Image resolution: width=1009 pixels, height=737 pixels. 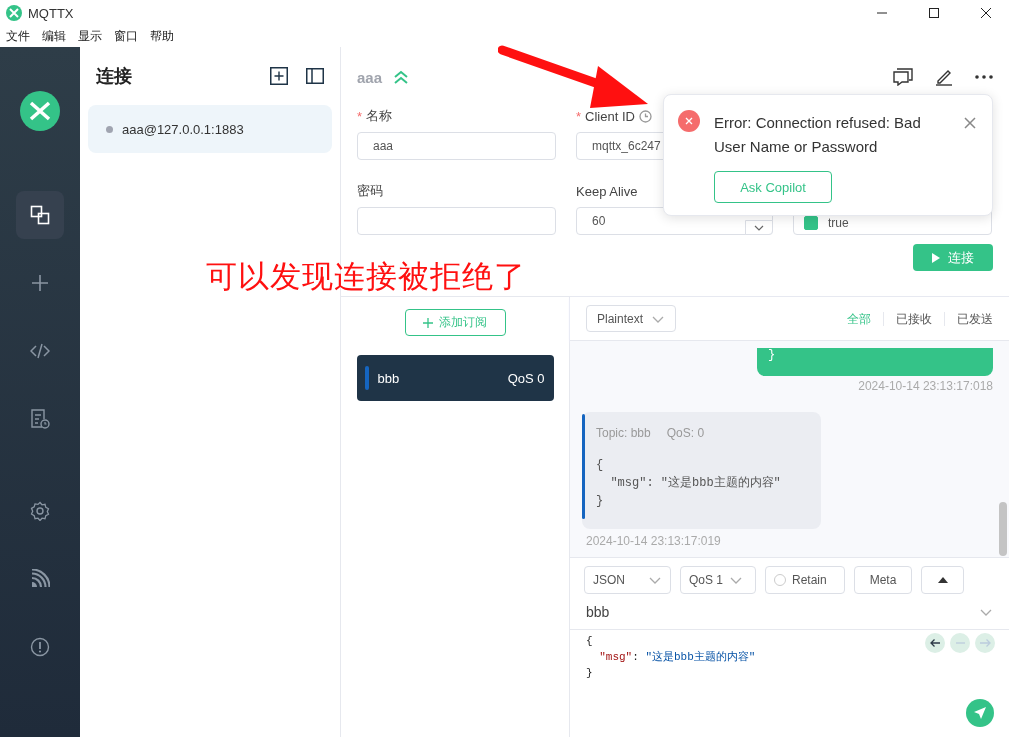 I want to click on menu-item: 显示, so click(x=90, y=36).